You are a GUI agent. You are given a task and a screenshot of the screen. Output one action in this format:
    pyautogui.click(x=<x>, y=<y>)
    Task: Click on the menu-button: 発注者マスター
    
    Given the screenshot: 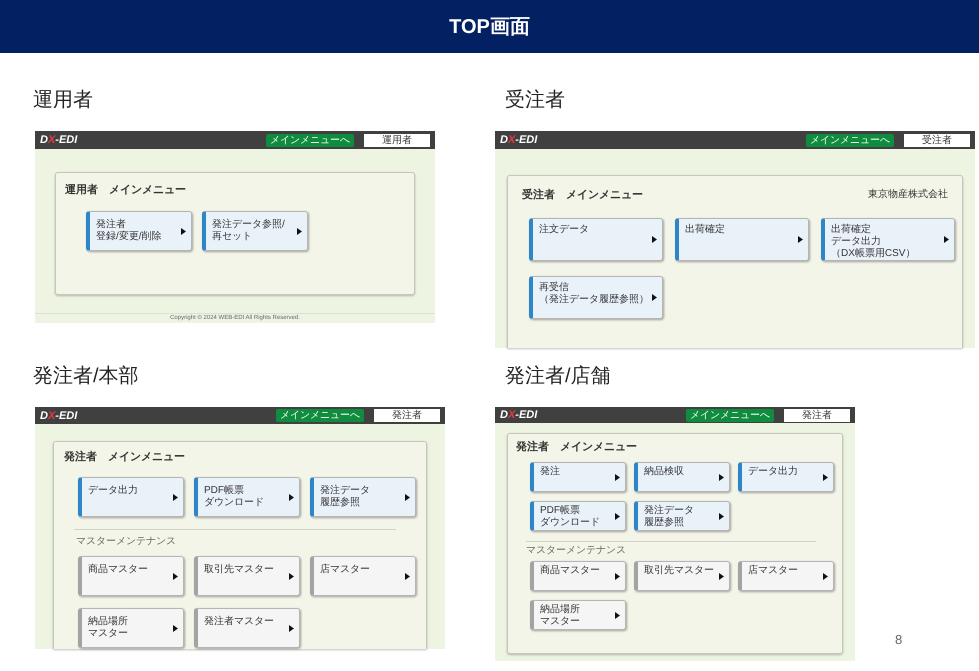 What is the action you would take?
    pyautogui.click(x=247, y=628)
    